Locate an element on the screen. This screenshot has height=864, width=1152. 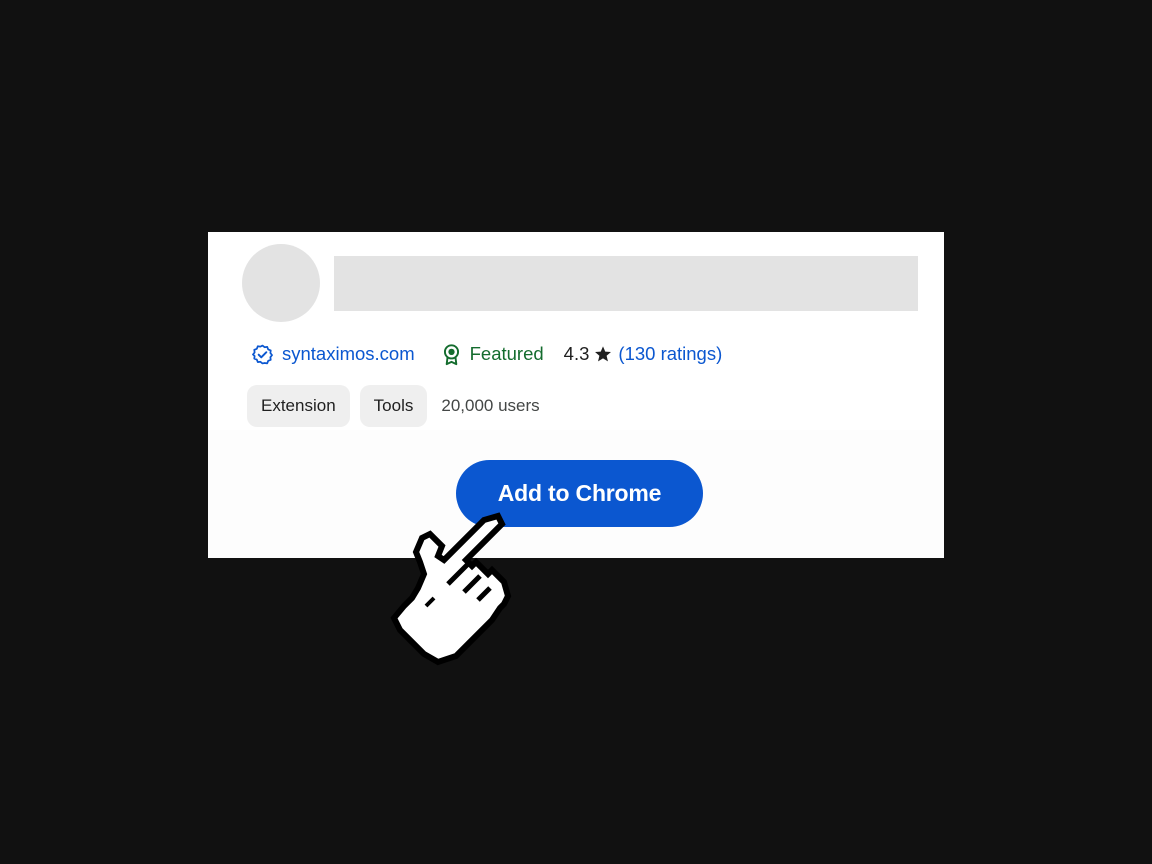
featured-label: Featured is located at coordinates (506, 353).